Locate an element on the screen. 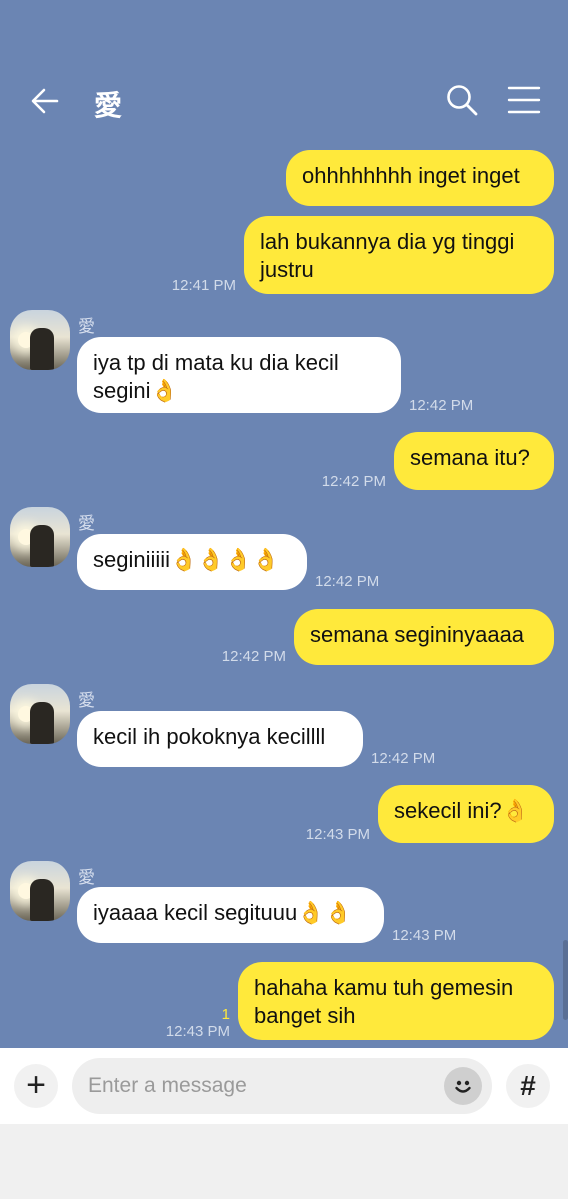 This screenshot has width=568, height=1199. search-button is located at coordinates (462, 100).